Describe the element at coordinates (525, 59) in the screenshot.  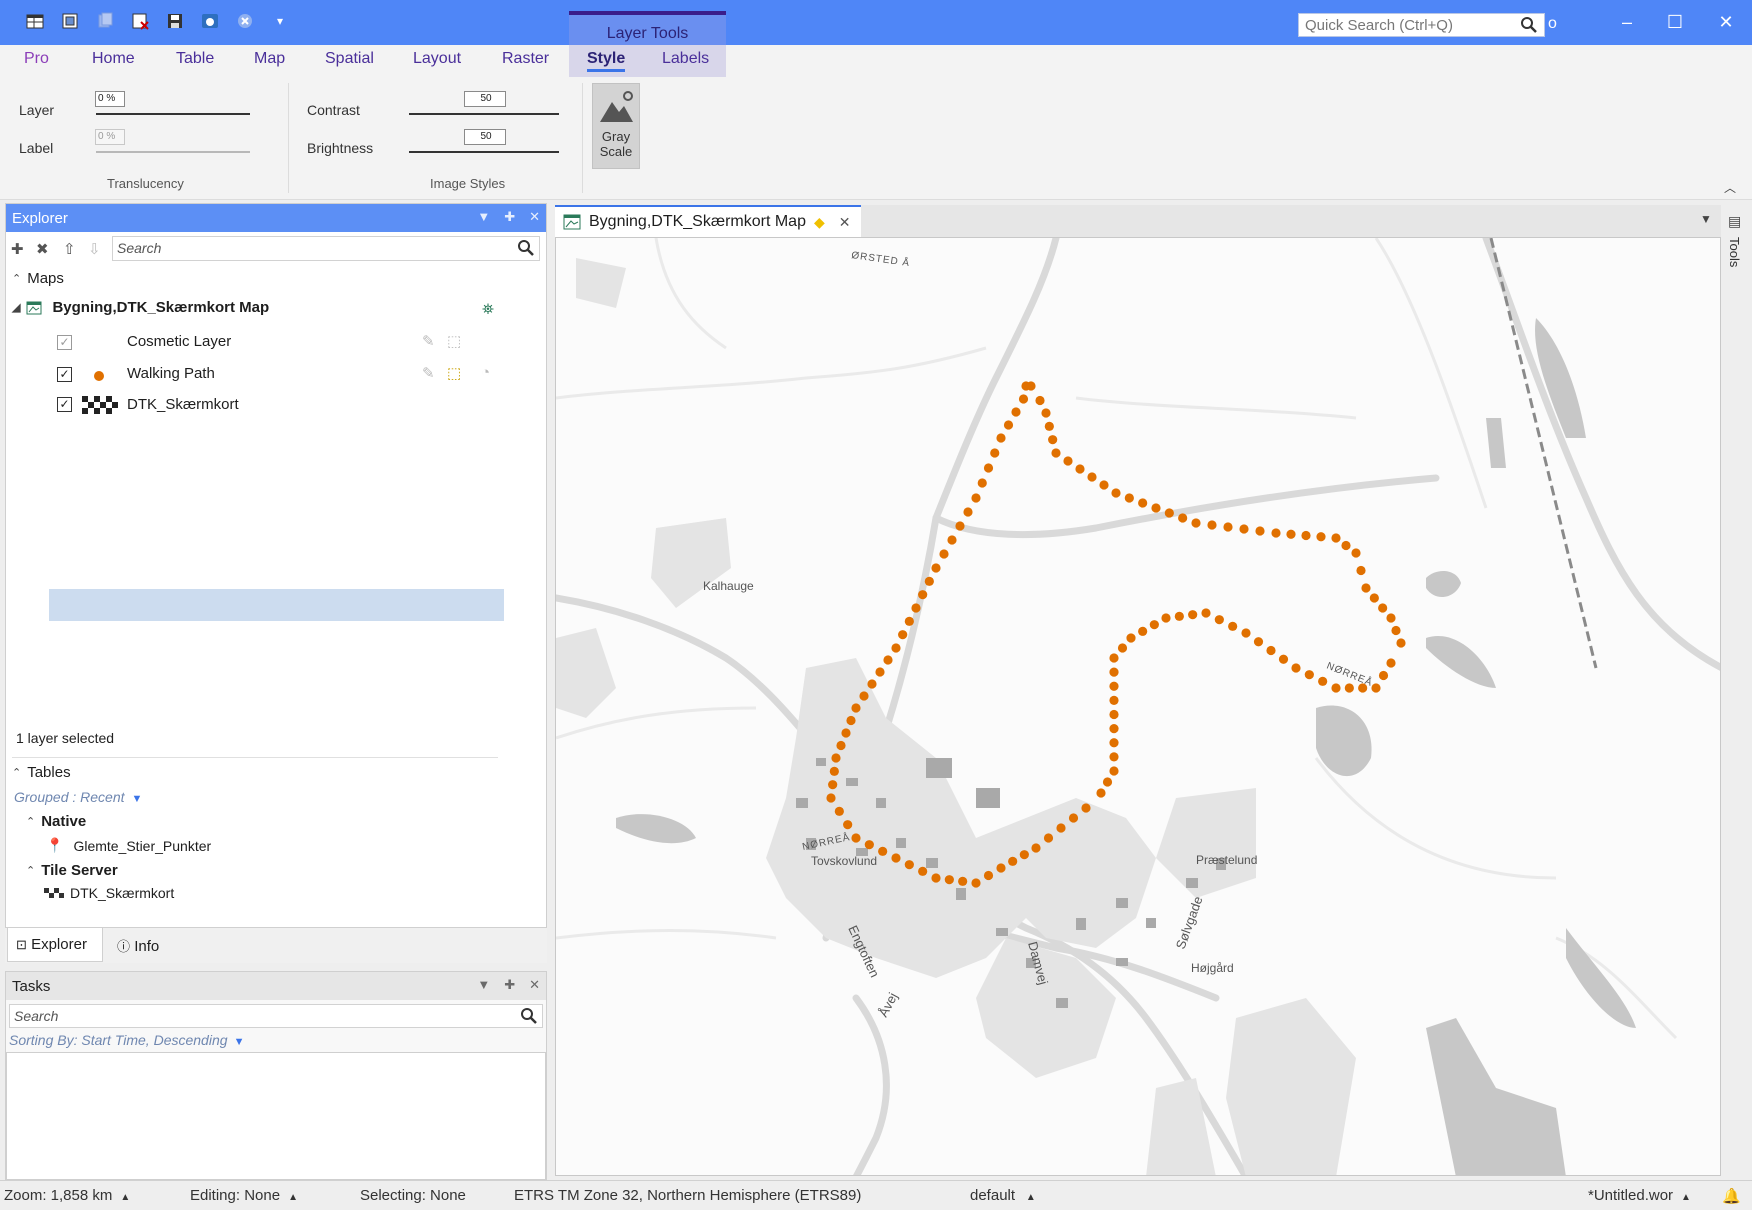
I see `tab-raster: Raster` at that location.